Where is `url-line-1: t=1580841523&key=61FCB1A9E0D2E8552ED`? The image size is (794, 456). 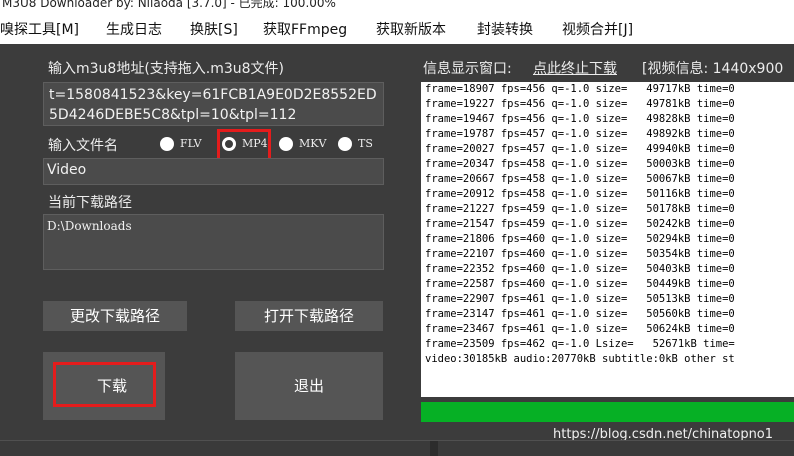
url-line-1: t=1580841523&key=61FCB1A9E0D2E8552ED is located at coordinates (213, 95).